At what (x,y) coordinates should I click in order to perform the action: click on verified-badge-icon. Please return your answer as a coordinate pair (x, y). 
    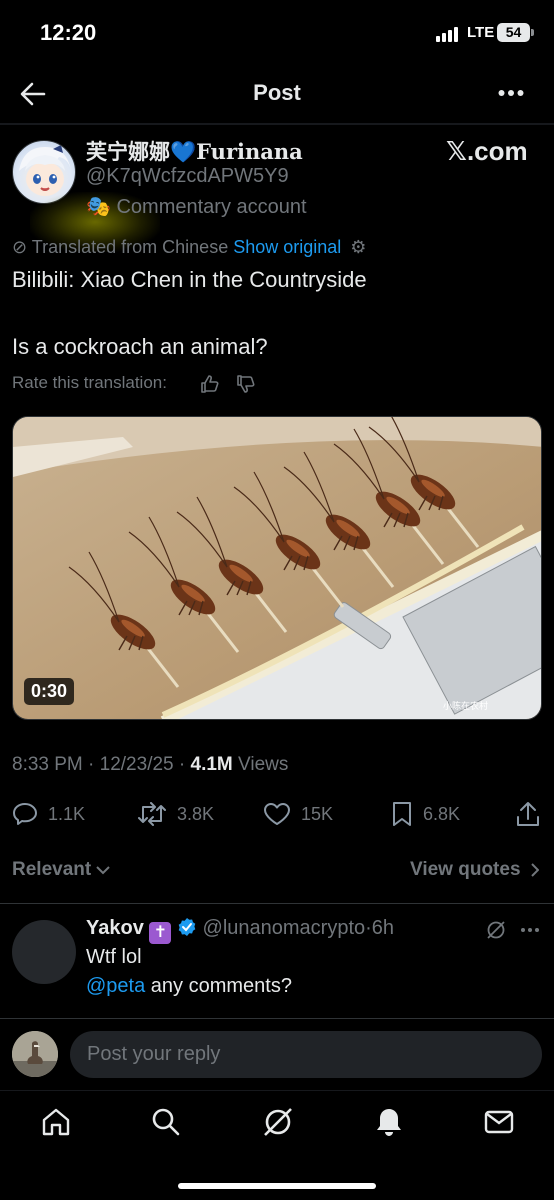
    Looking at the image, I should click on (187, 927).